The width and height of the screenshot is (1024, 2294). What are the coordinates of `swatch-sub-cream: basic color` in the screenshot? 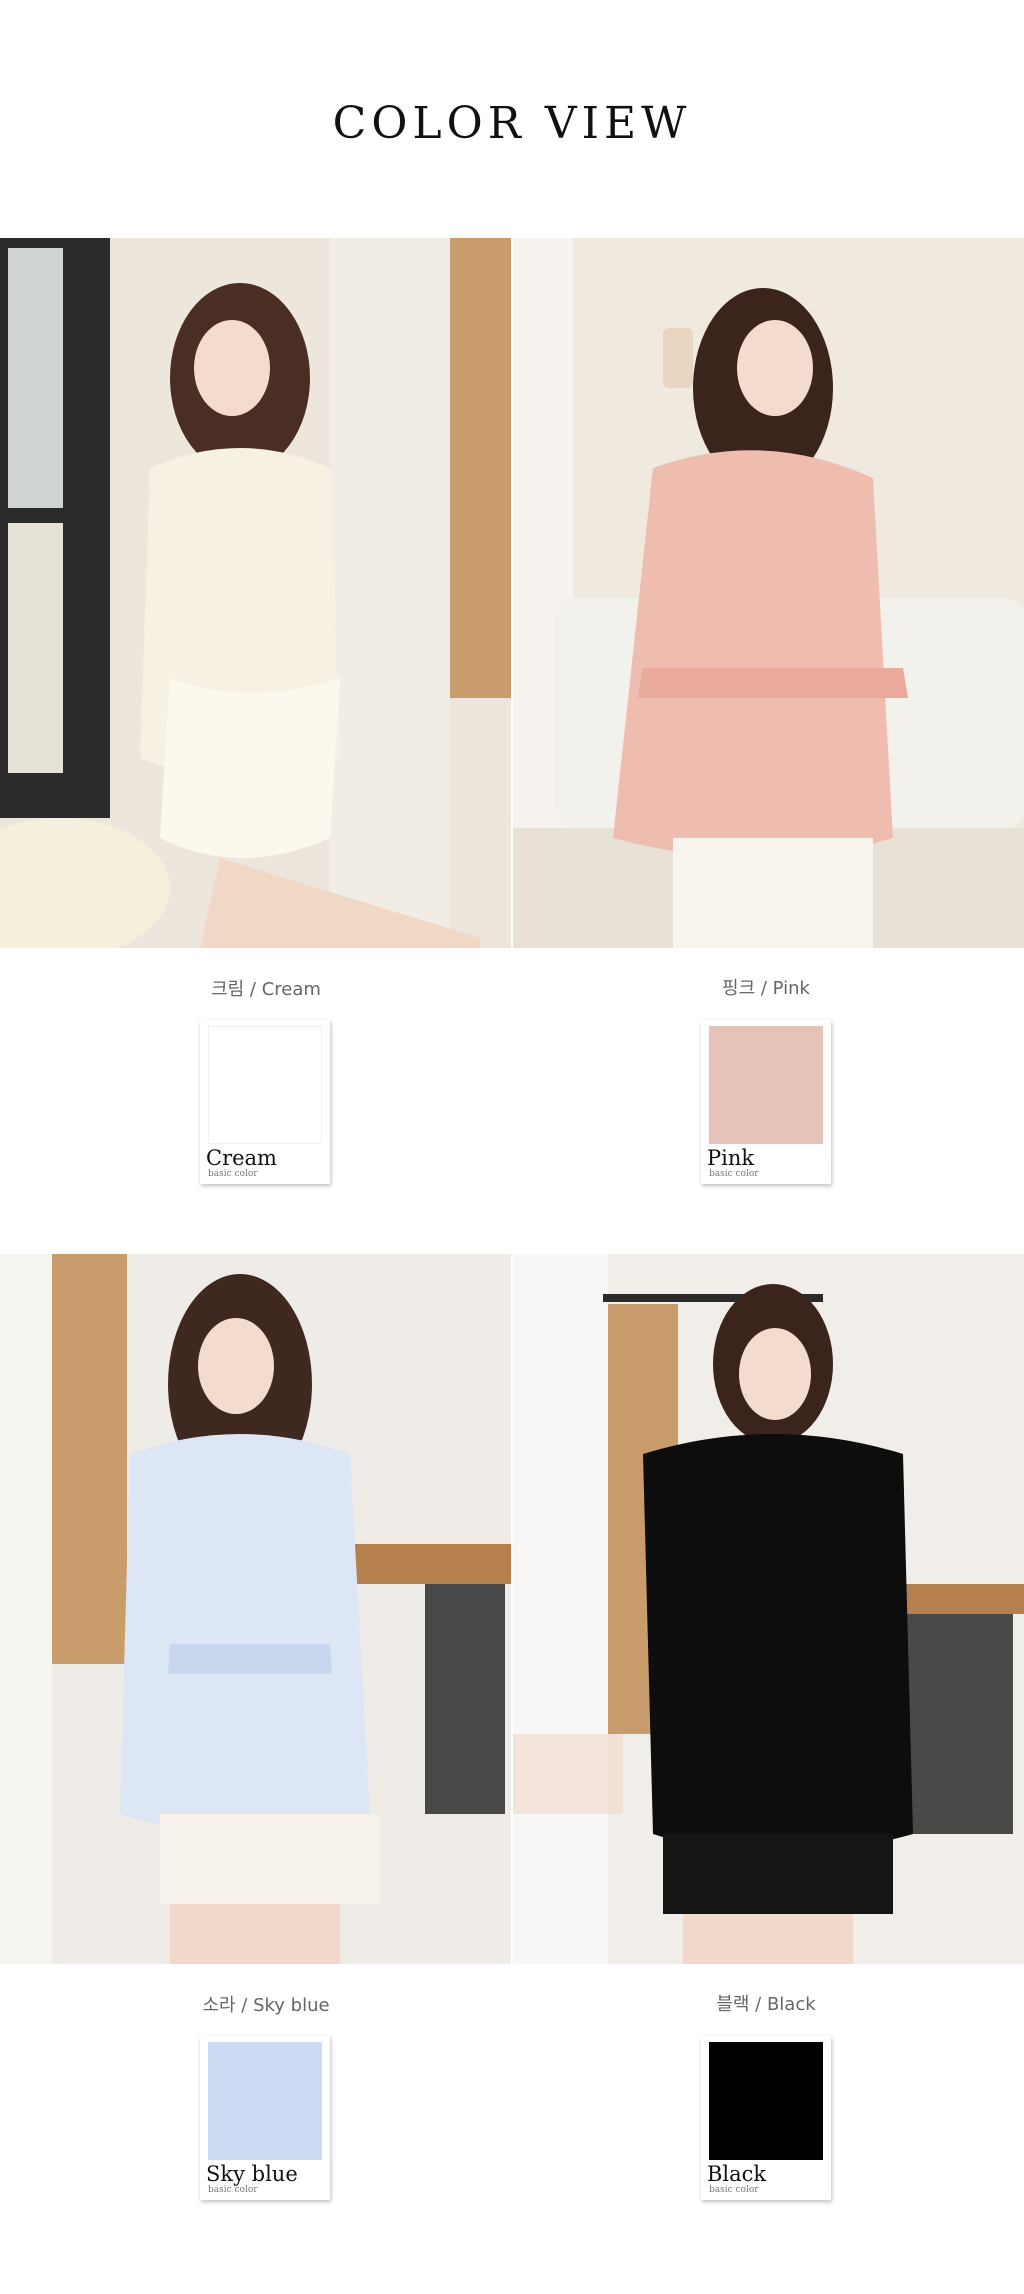 It's located at (233, 1174).